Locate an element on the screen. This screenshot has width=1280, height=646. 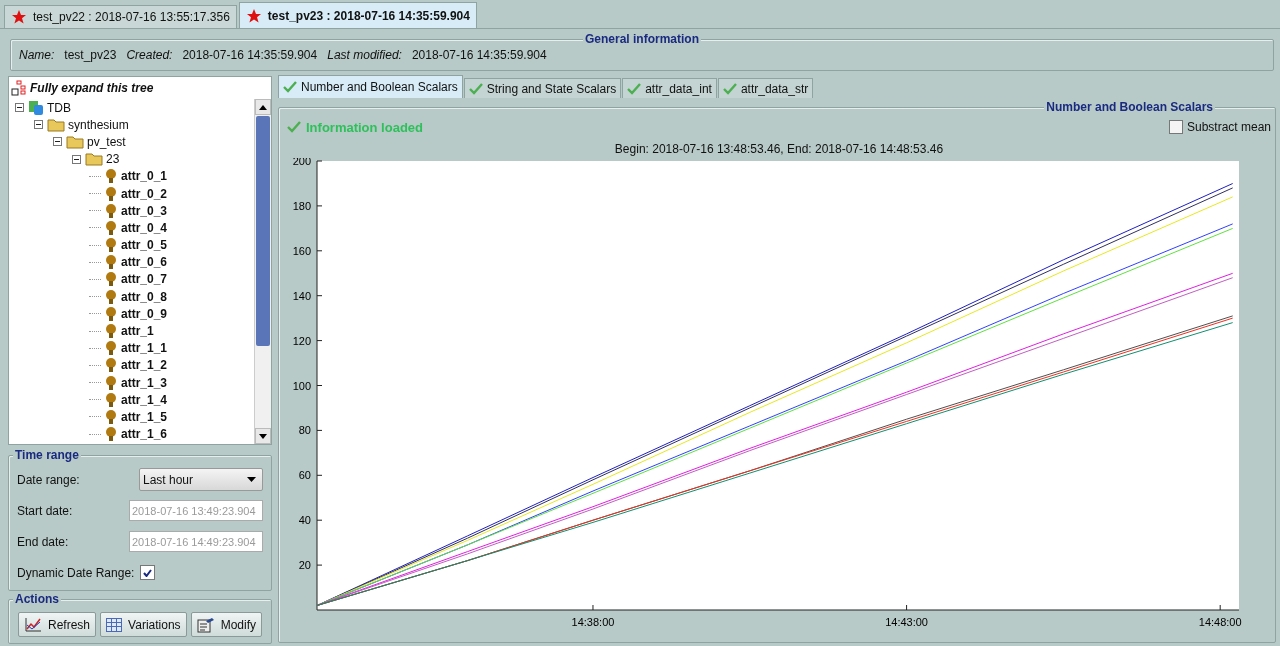
tree-node: attr_0_3 is located at coordinates (144, 210).